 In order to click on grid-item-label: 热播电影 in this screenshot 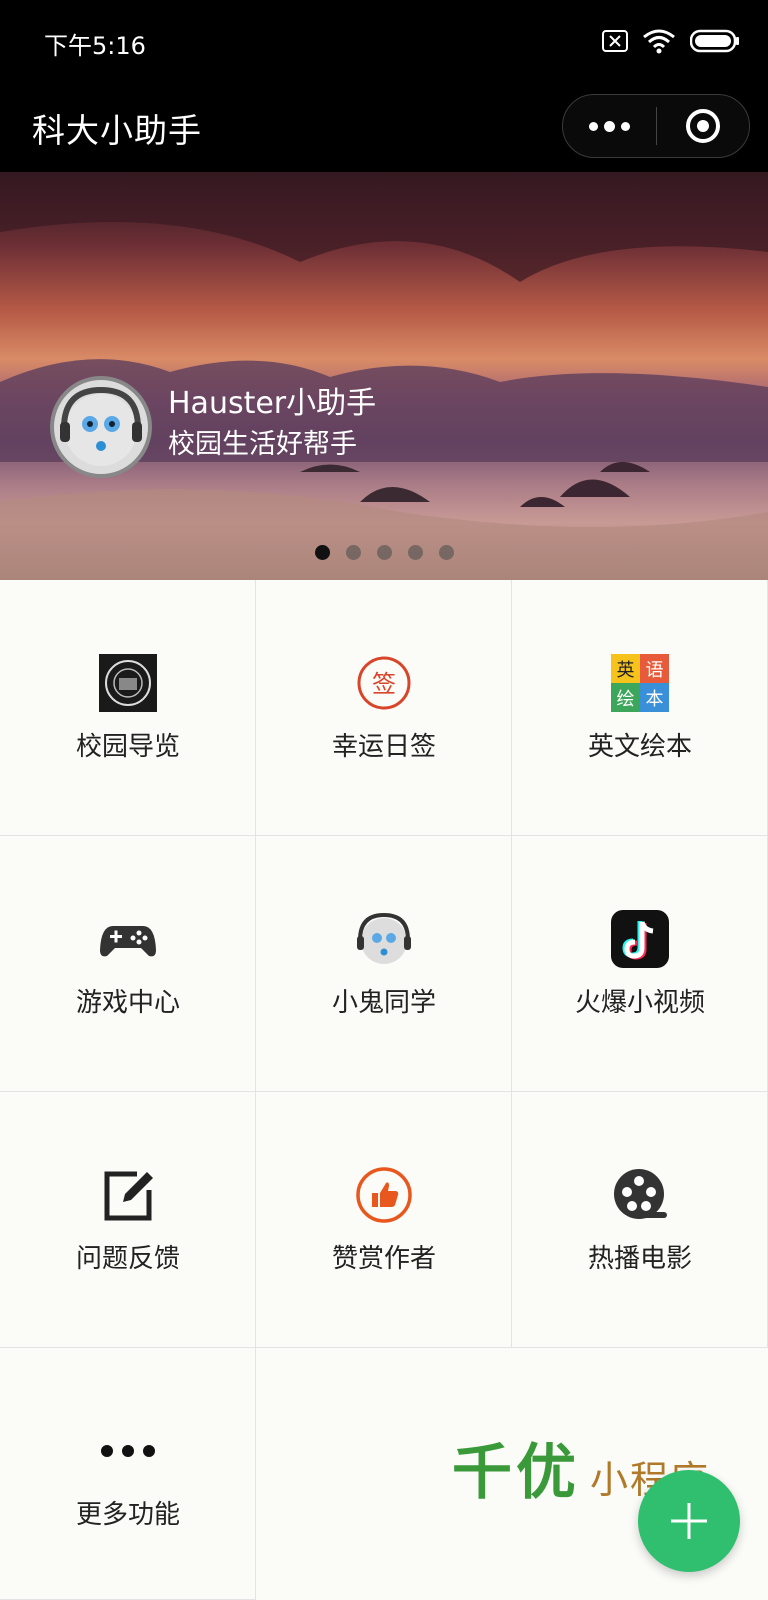, I will do `click(639, 1259)`.